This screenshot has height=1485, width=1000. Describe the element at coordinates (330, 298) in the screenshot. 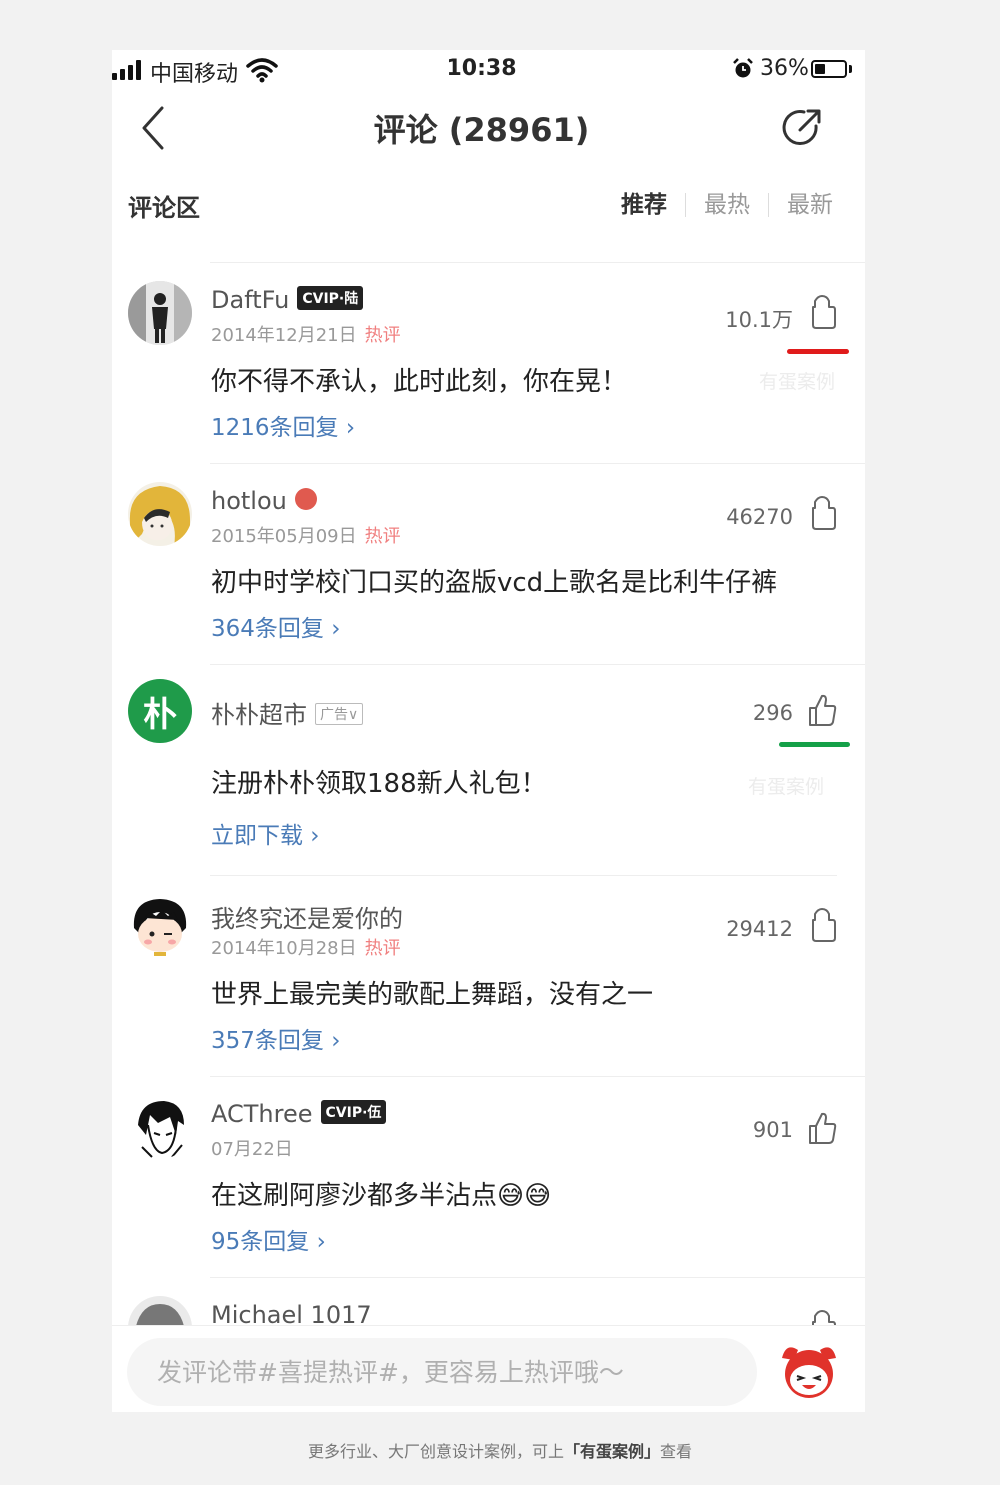

I see `vip-badge: CVIP·陆` at that location.